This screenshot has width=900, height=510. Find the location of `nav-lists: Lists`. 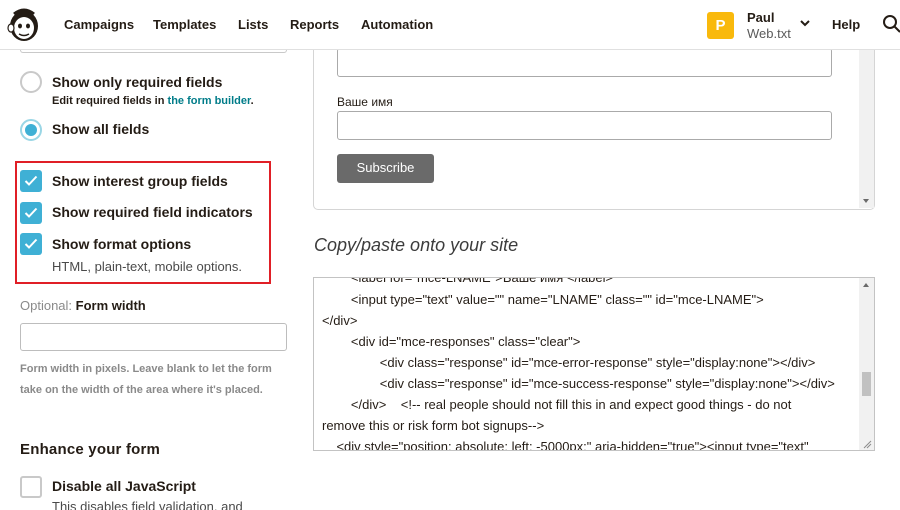

nav-lists: Lists is located at coordinates (253, 24).